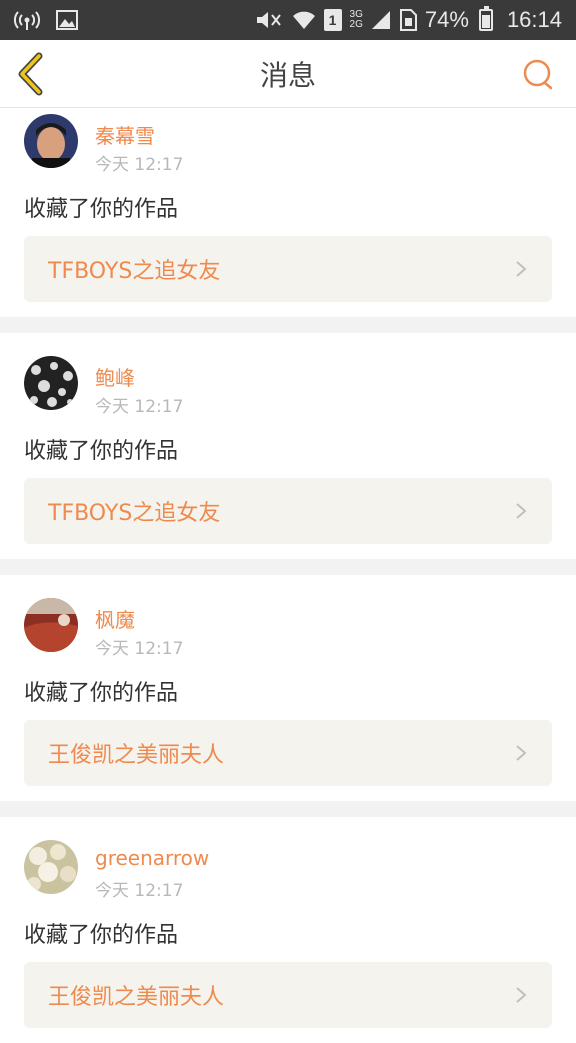 Image resolution: width=576 pixels, height=1043 pixels. What do you see at coordinates (115, 376) in the screenshot?
I see `username: 鲍峰` at bounding box center [115, 376].